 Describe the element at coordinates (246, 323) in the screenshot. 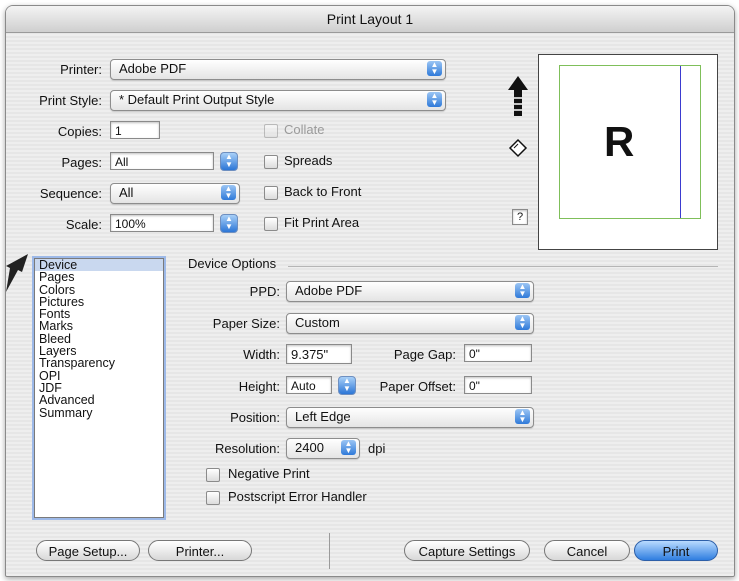

I see `paper-size-label: Paper Size:` at that location.